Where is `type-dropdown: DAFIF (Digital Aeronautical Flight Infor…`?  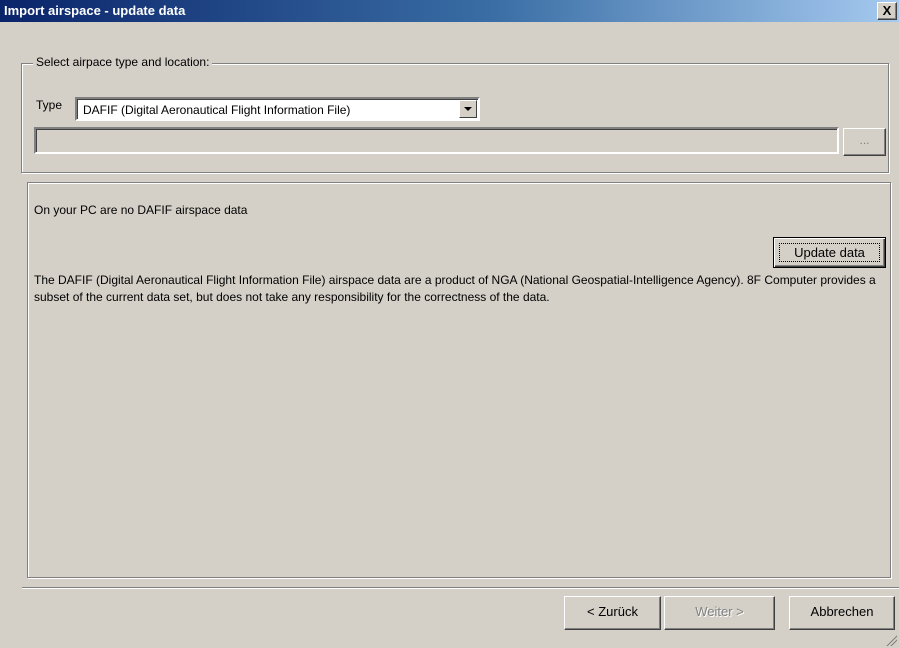 type-dropdown: DAFIF (Digital Aeronautical Flight Infor… is located at coordinates (277, 109).